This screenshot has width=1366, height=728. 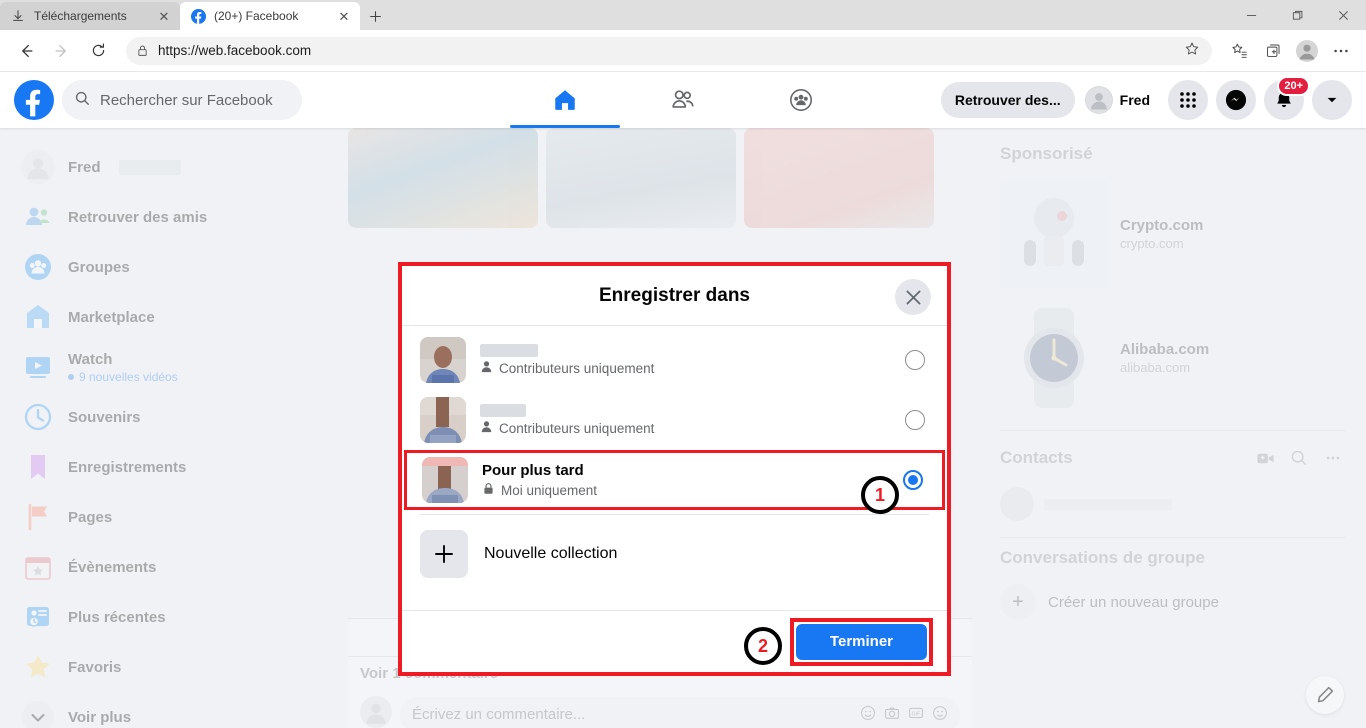 What do you see at coordinates (1018, 602) in the screenshot?
I see `plus-icon: +` at bounding box center [1018, 602].